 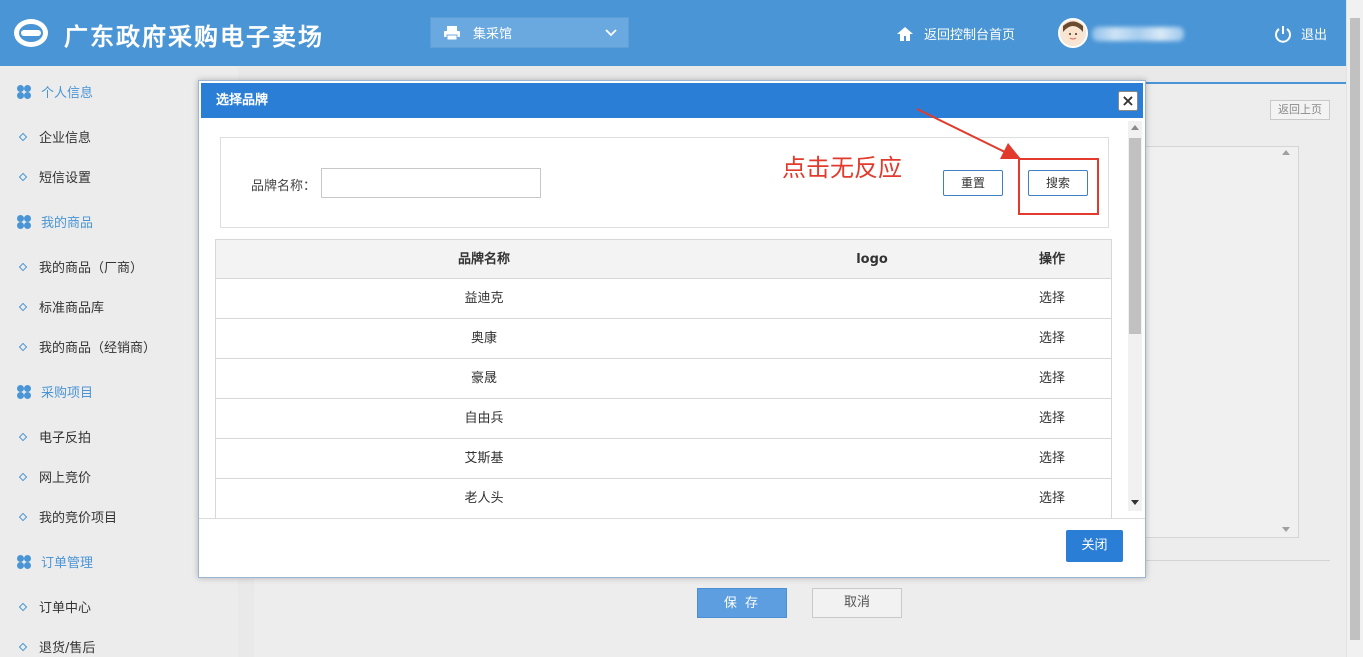 I want to click on sidebar-group-label: 采购项目, so click(x=67, y=393).